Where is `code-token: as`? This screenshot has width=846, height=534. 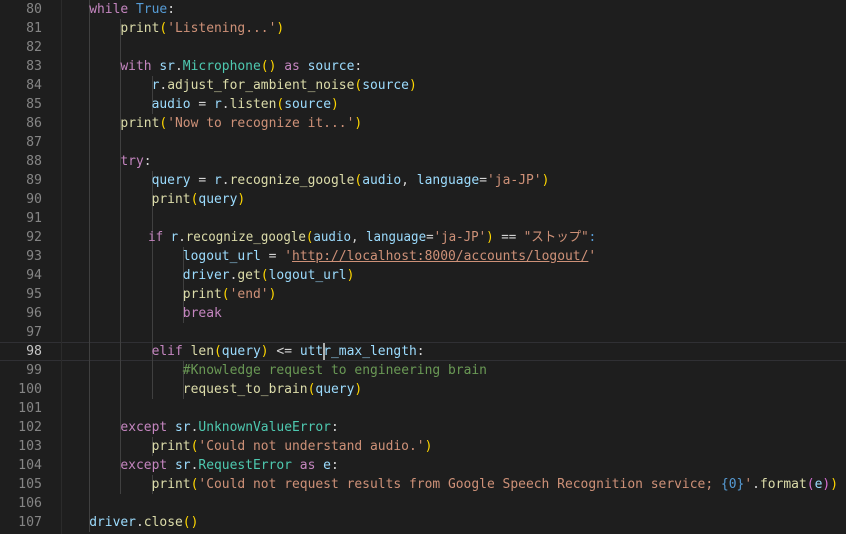
code-token: as is located at coordinates (307, 465).